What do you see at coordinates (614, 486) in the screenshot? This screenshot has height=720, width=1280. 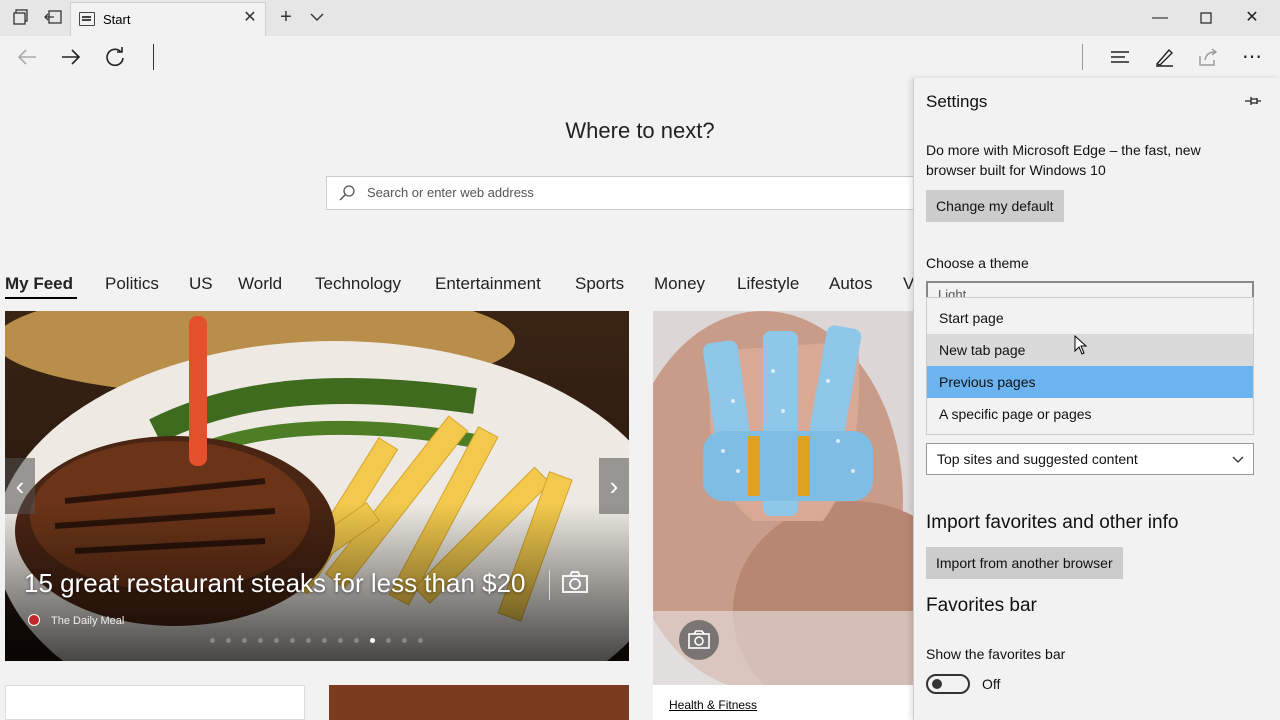 I see `carousel-next-button: ›` at bounding box center [614, 486].